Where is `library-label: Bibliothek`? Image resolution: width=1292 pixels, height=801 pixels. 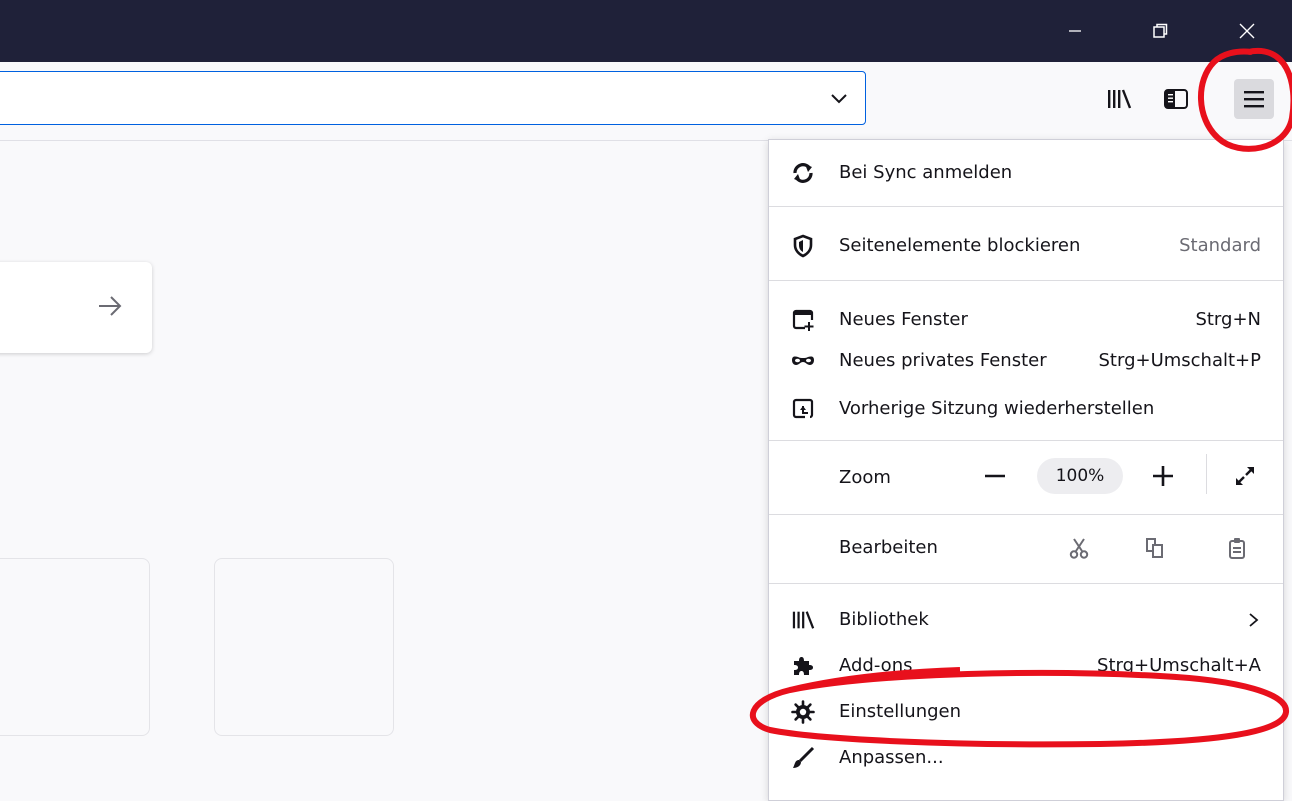
library-label: Bibliothek is located at coordinates (884, 619).